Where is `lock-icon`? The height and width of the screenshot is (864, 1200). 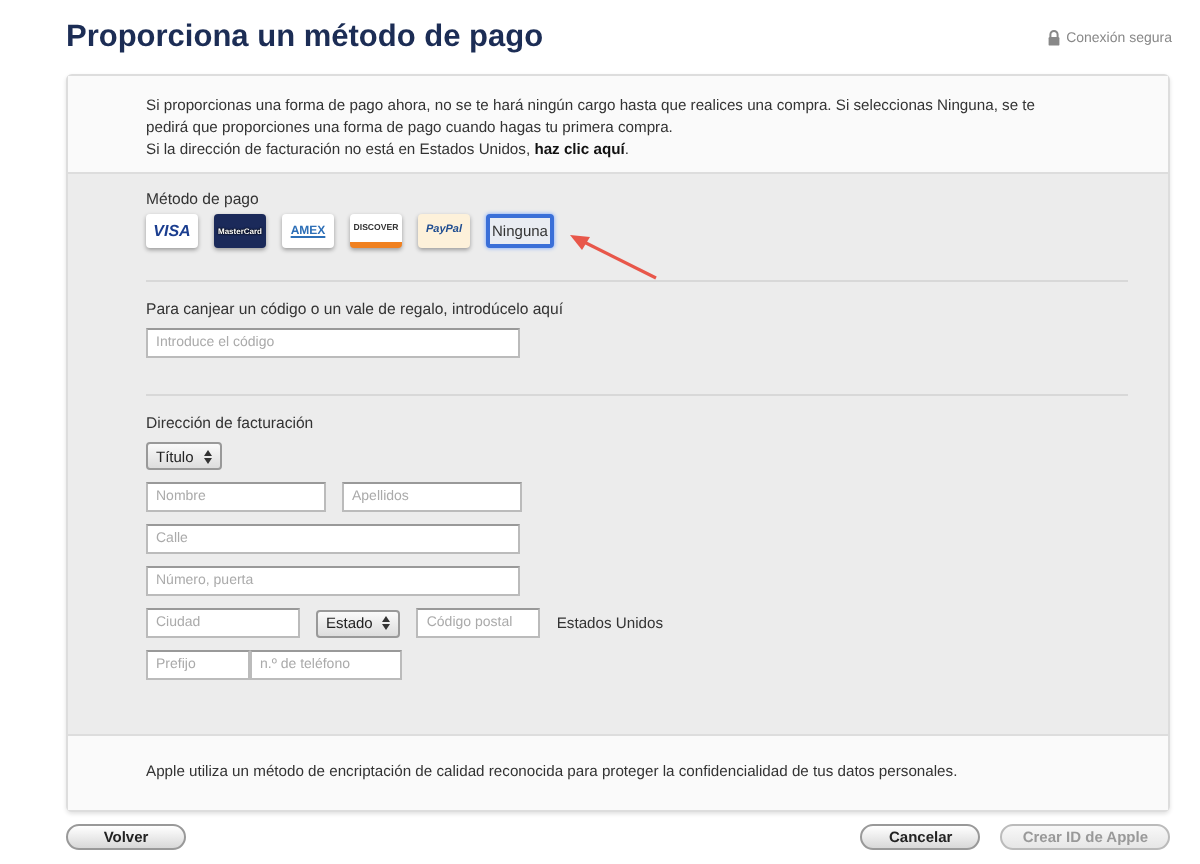 lock-icon is located at coordinates (1054, 38).